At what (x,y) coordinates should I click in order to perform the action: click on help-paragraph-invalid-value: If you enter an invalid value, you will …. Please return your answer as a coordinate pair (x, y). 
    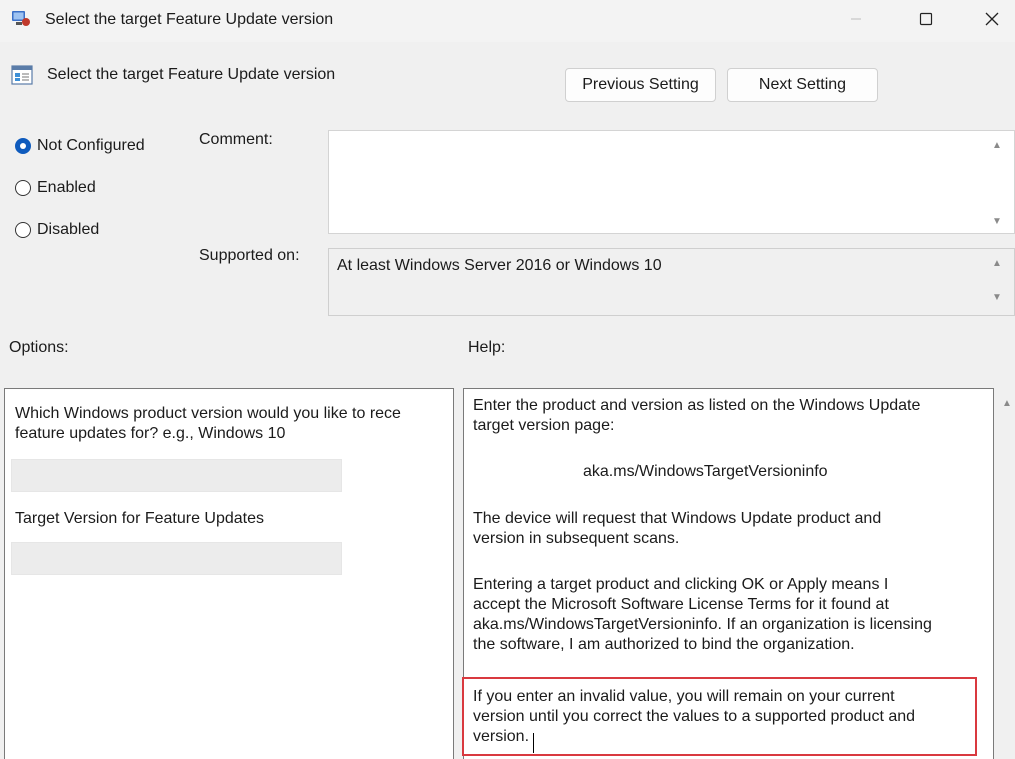
    Looking at the image, I should click on (733, 717).